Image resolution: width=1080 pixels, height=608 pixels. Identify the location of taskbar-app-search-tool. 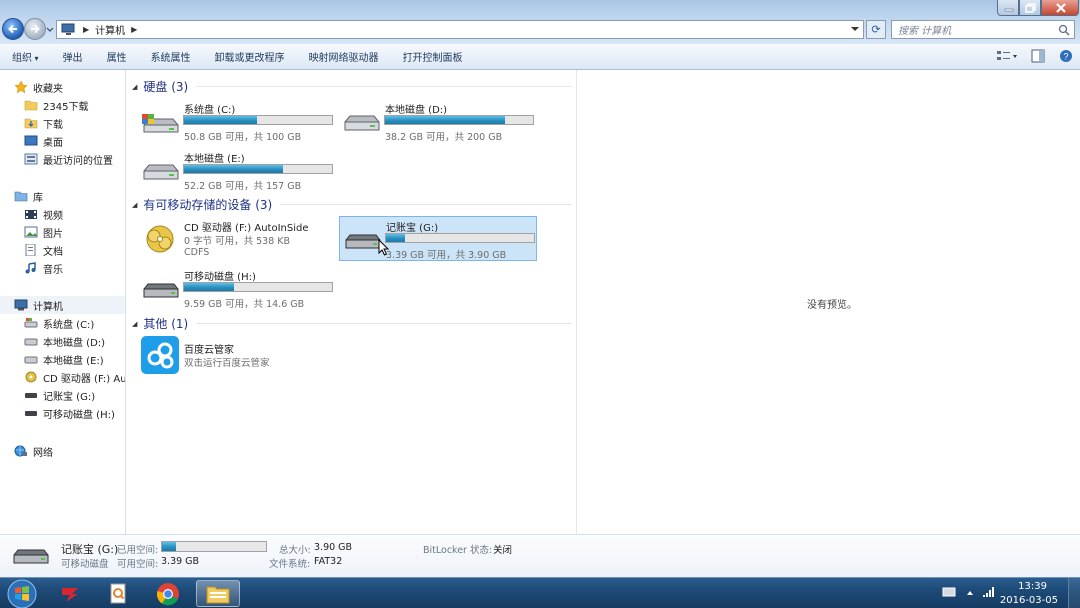
(118, 593).